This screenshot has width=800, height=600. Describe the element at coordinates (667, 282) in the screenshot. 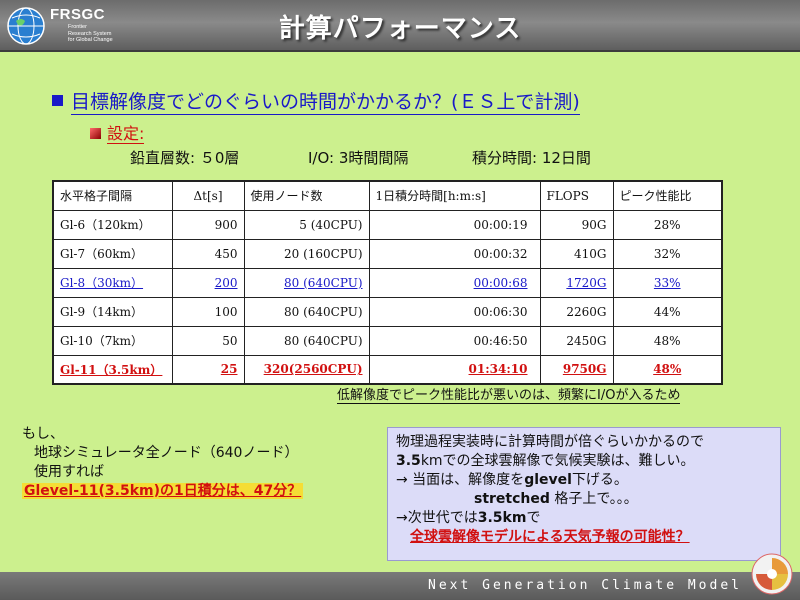

I see `table-cell: 33%` at that location.